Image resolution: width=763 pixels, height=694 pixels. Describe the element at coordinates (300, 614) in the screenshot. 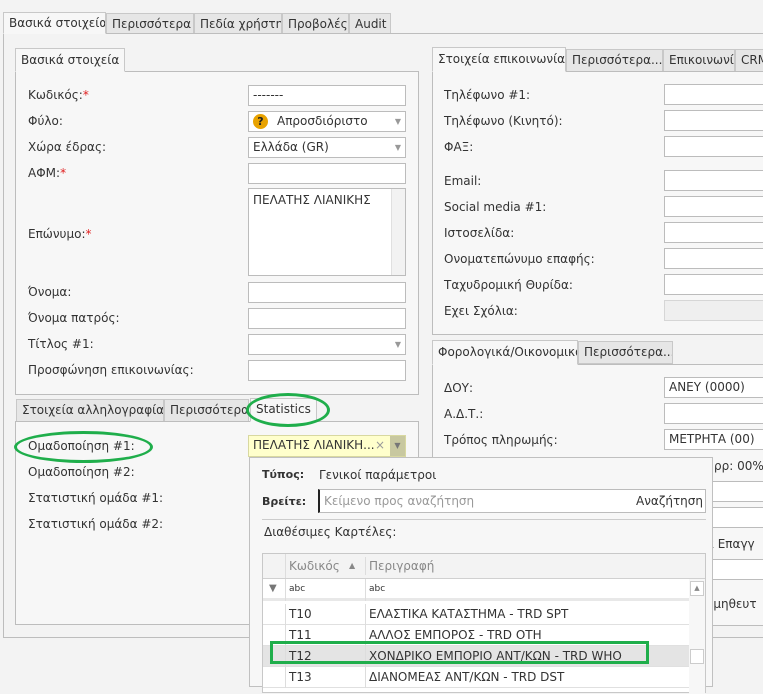

I see `row-code: T10` at that location.